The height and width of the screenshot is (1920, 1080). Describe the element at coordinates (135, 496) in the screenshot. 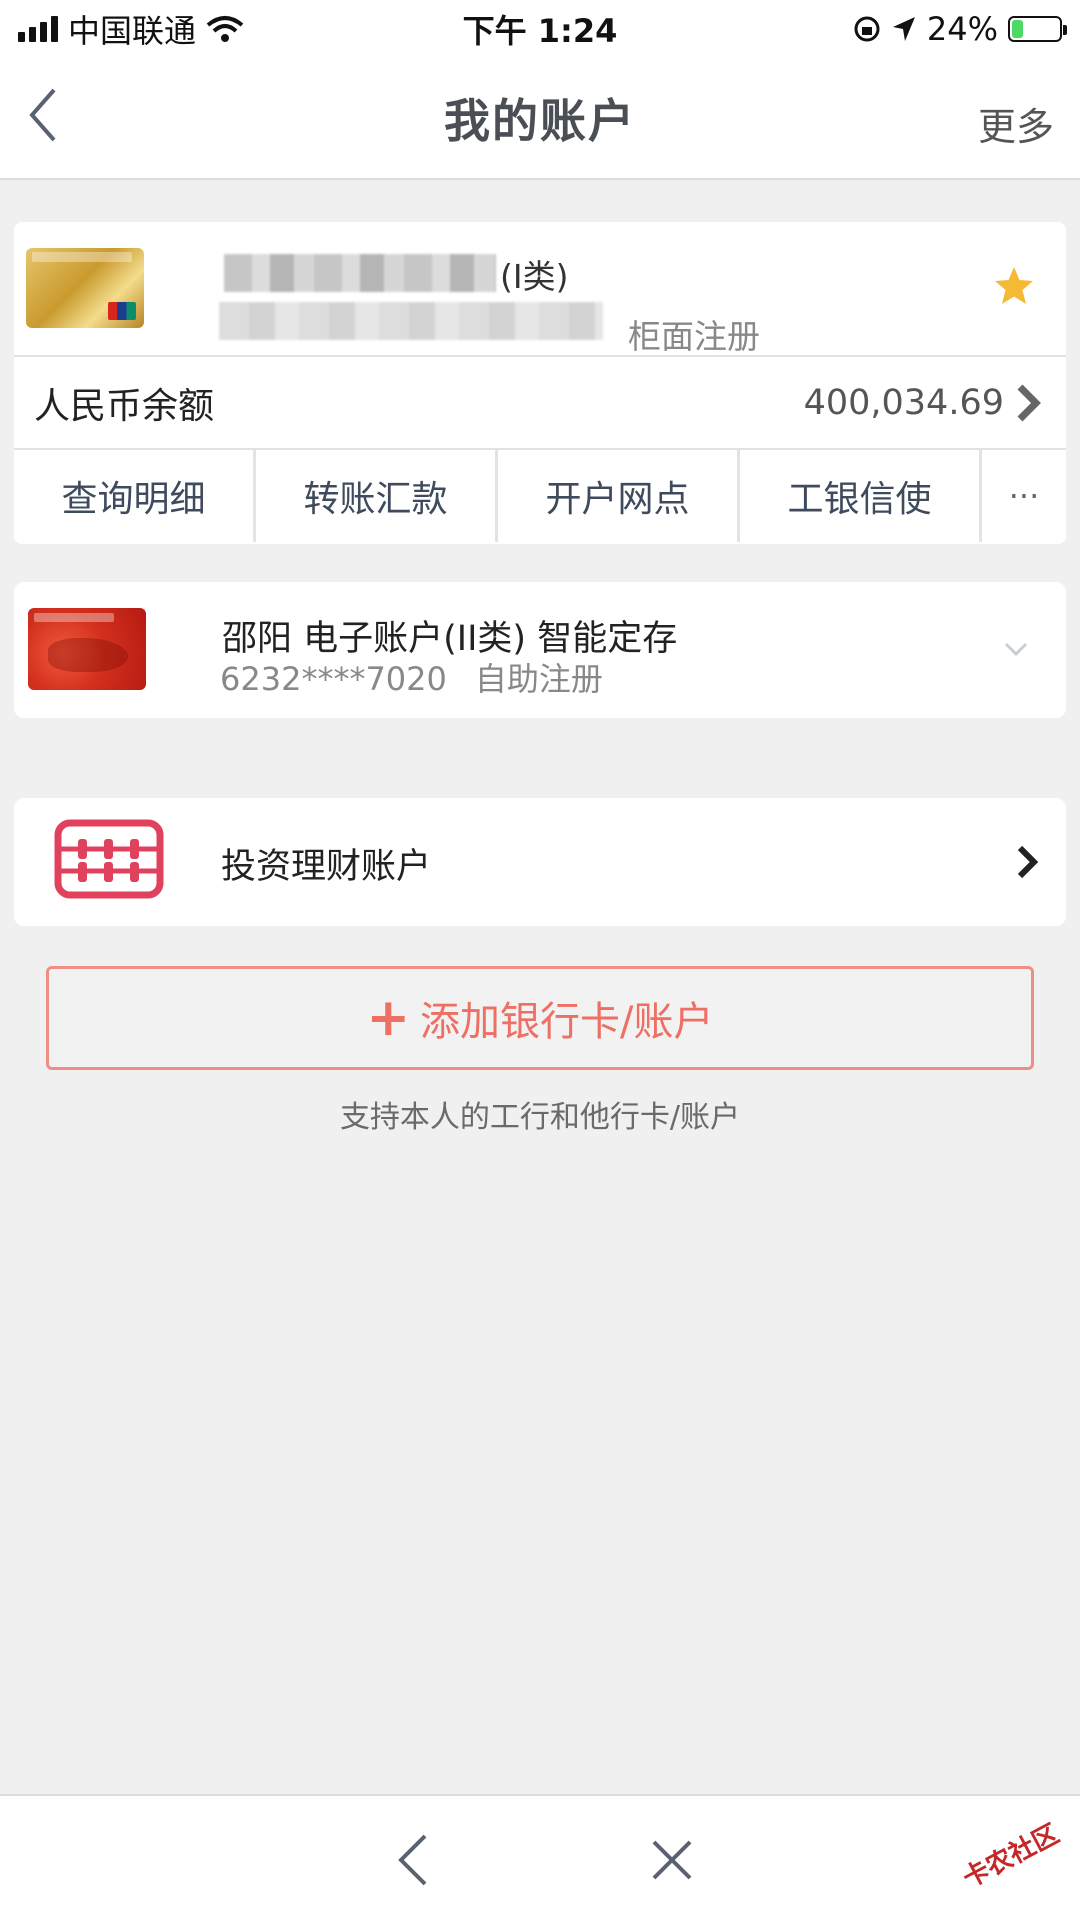

I see `action-query-details: 查询明细` at that location.